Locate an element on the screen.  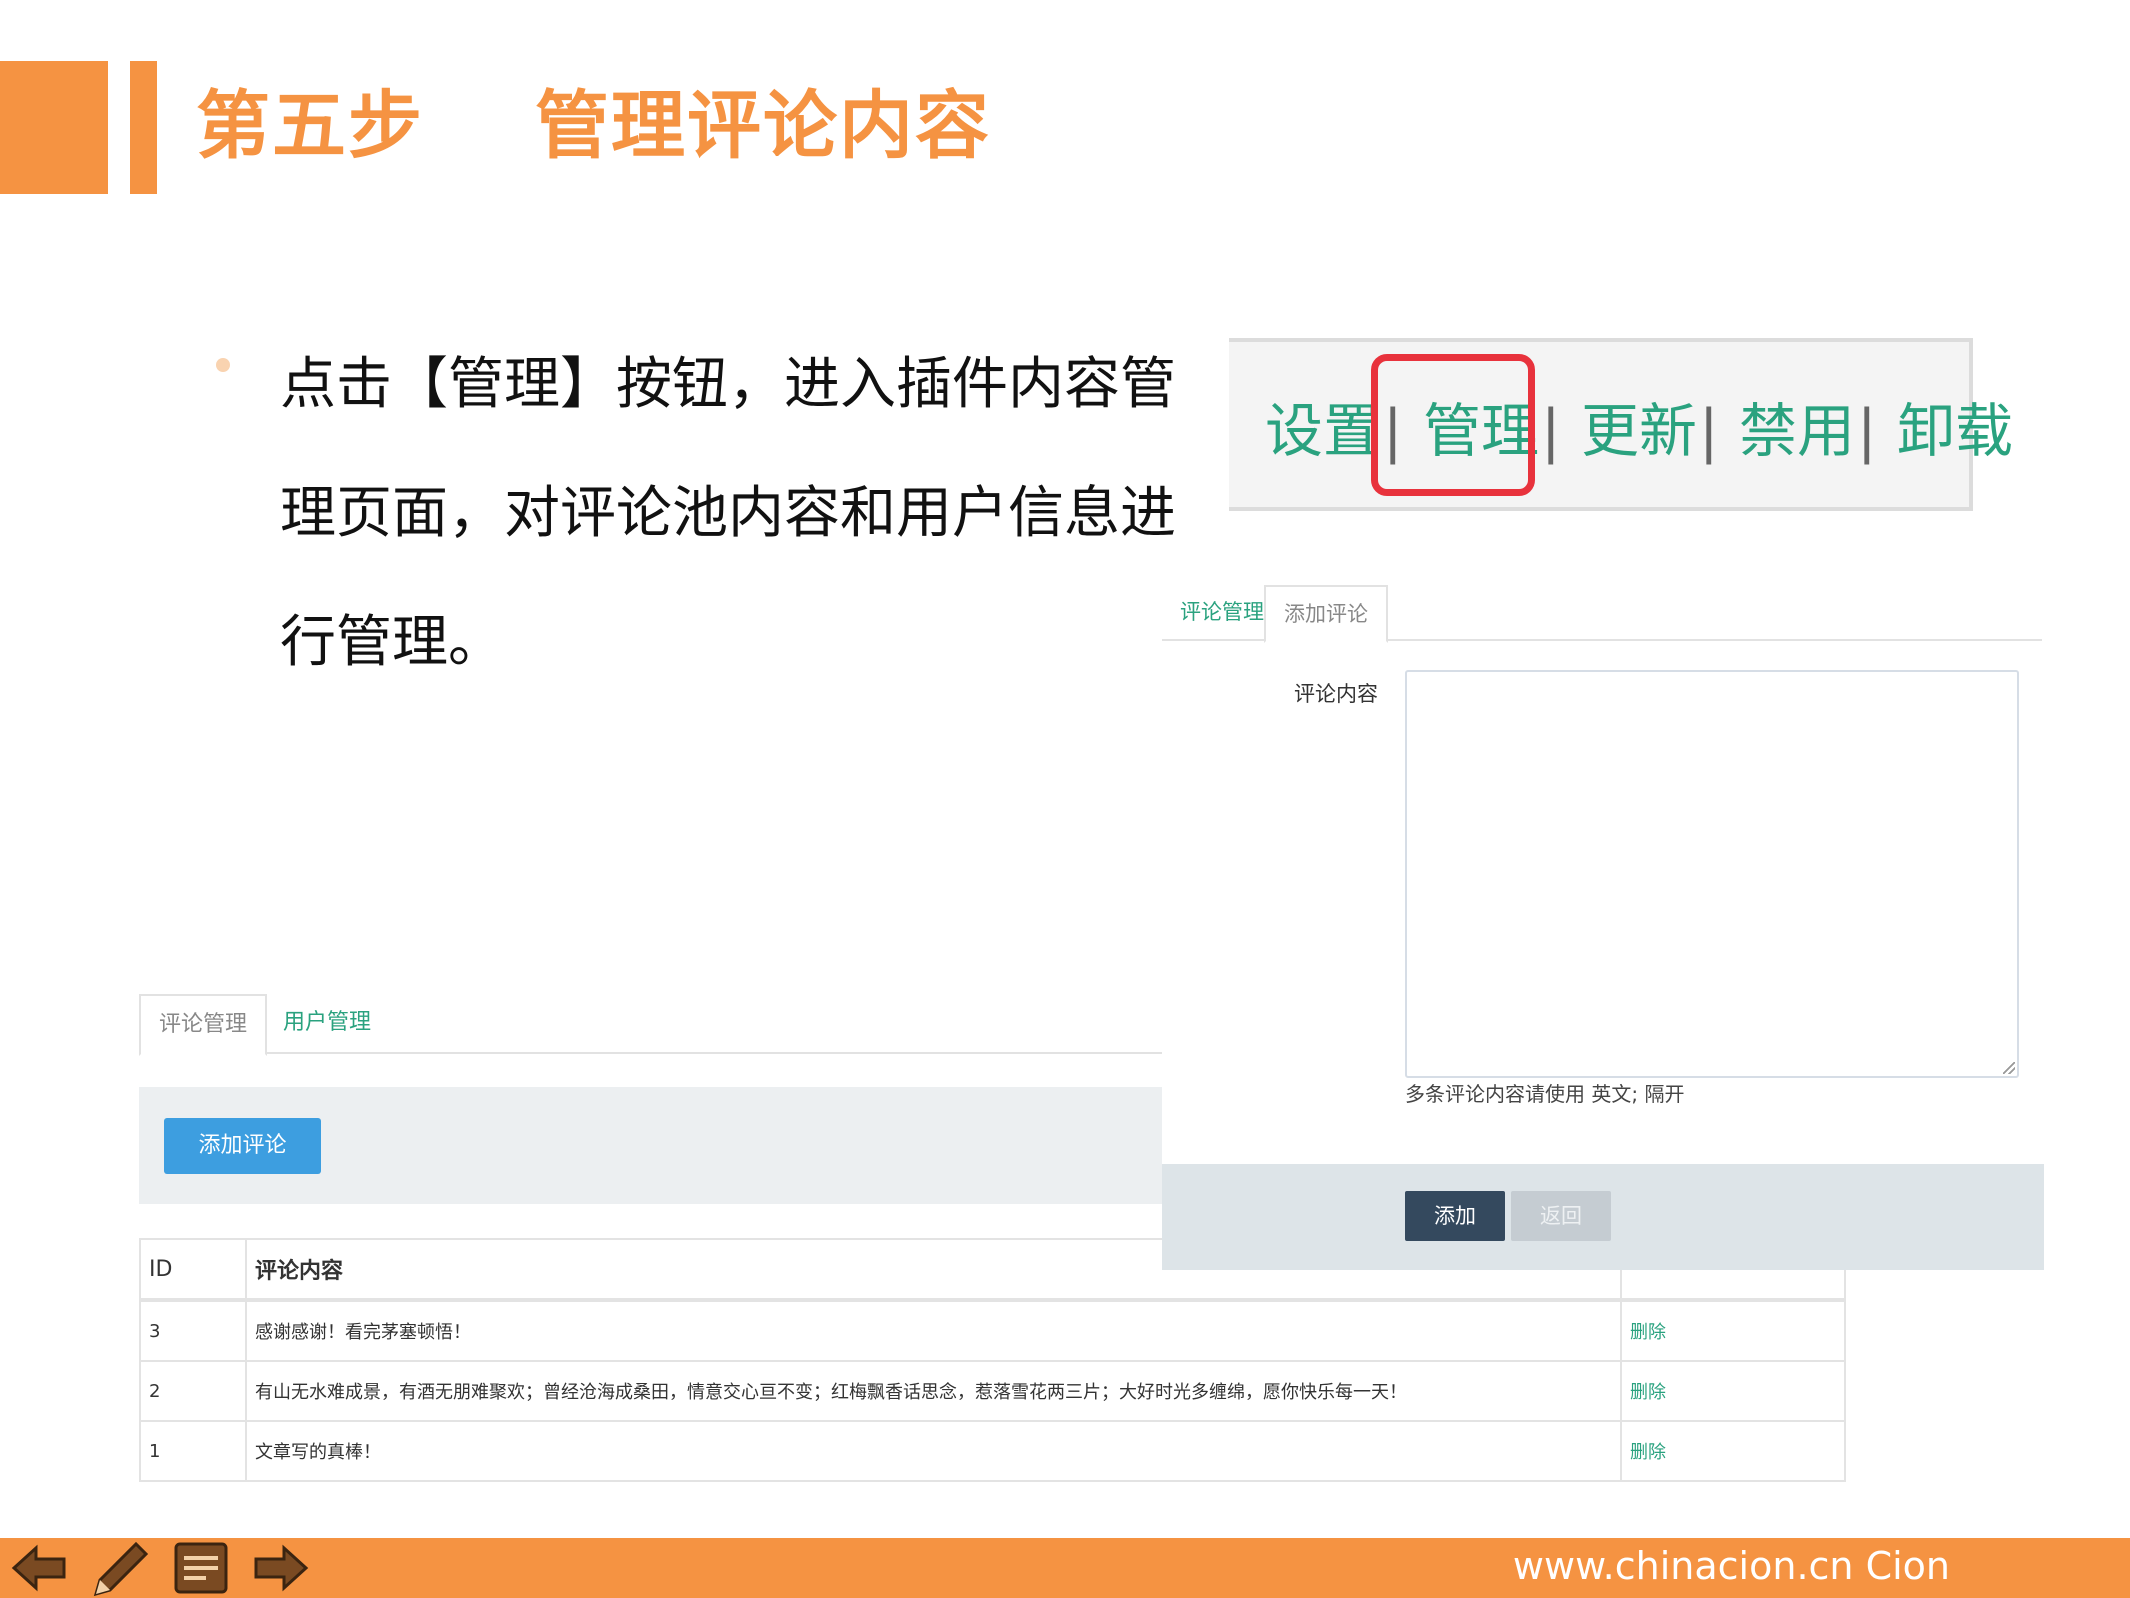
add-comment-button: 添加评论 is located at coordinates (242, 1146).